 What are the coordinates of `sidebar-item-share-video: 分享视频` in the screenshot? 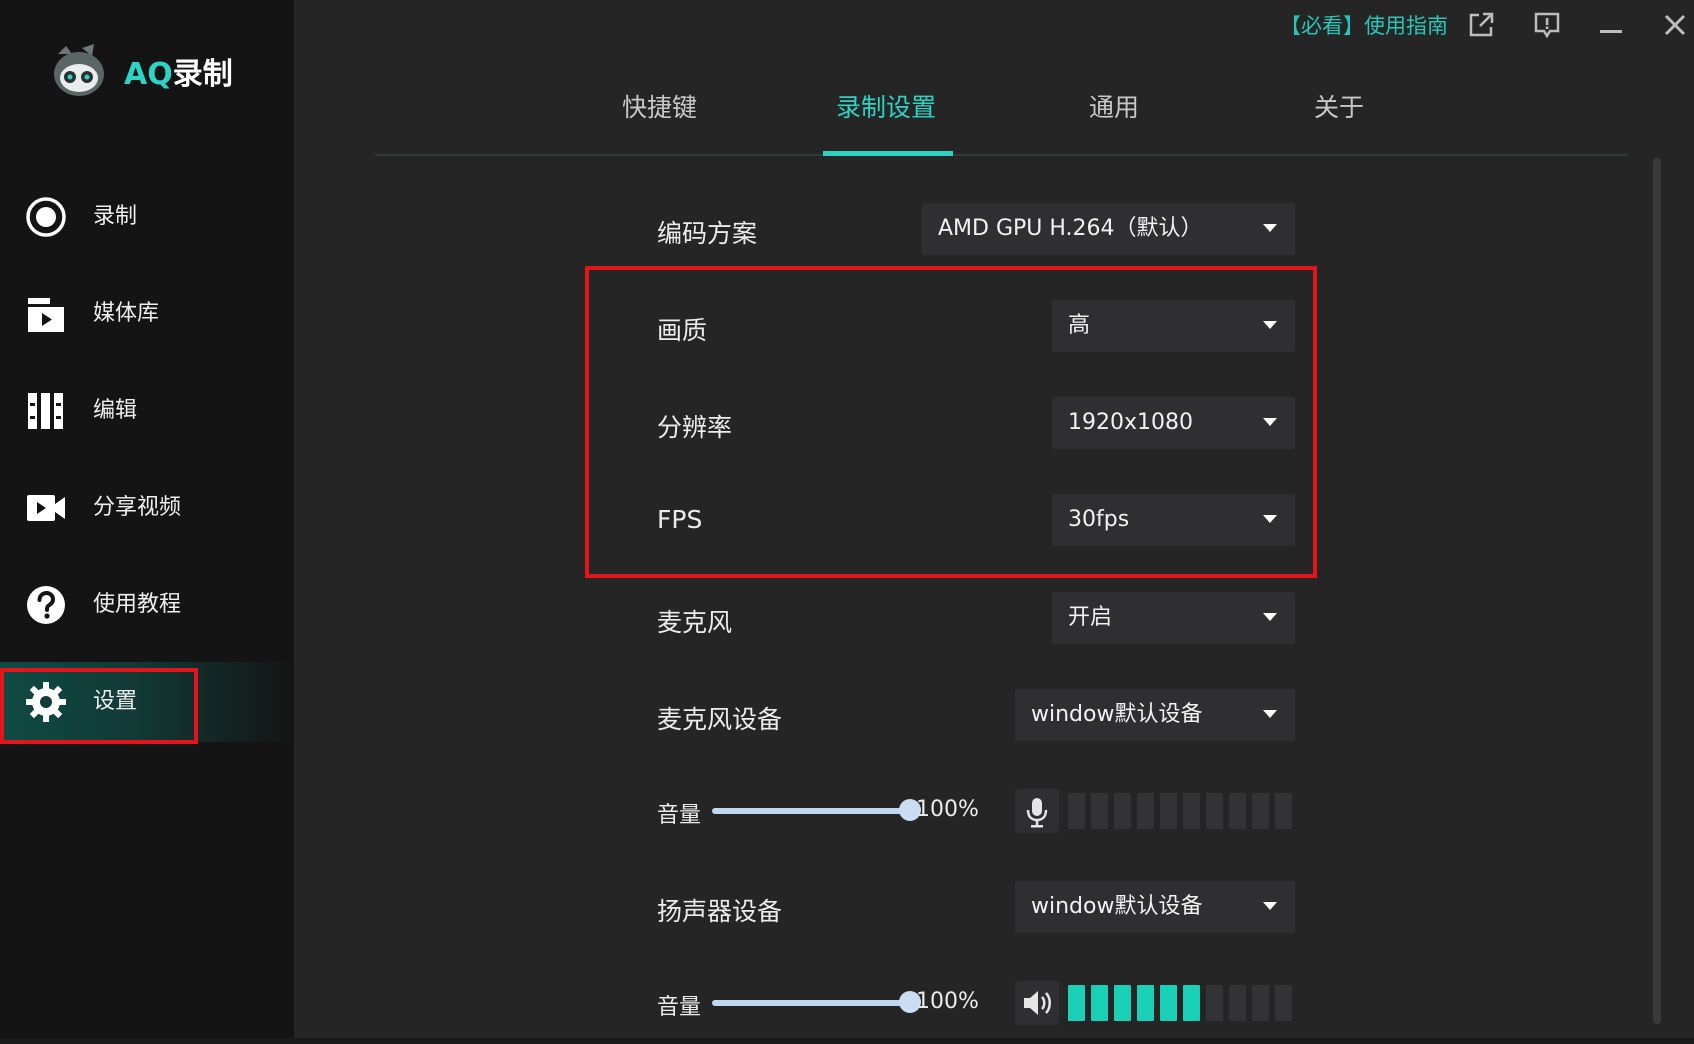 It's located at (147, 508).